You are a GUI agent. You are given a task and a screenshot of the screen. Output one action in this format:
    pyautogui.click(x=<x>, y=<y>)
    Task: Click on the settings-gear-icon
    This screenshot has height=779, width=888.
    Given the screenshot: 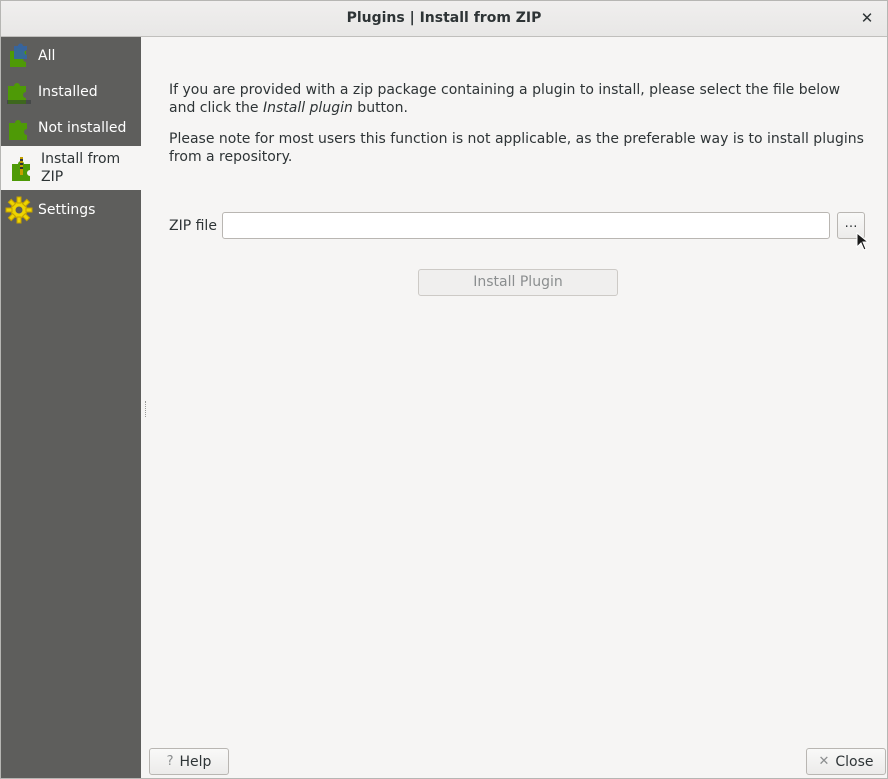 What is the action you would take?
    pyautogui.click(x=19, y=210)
    